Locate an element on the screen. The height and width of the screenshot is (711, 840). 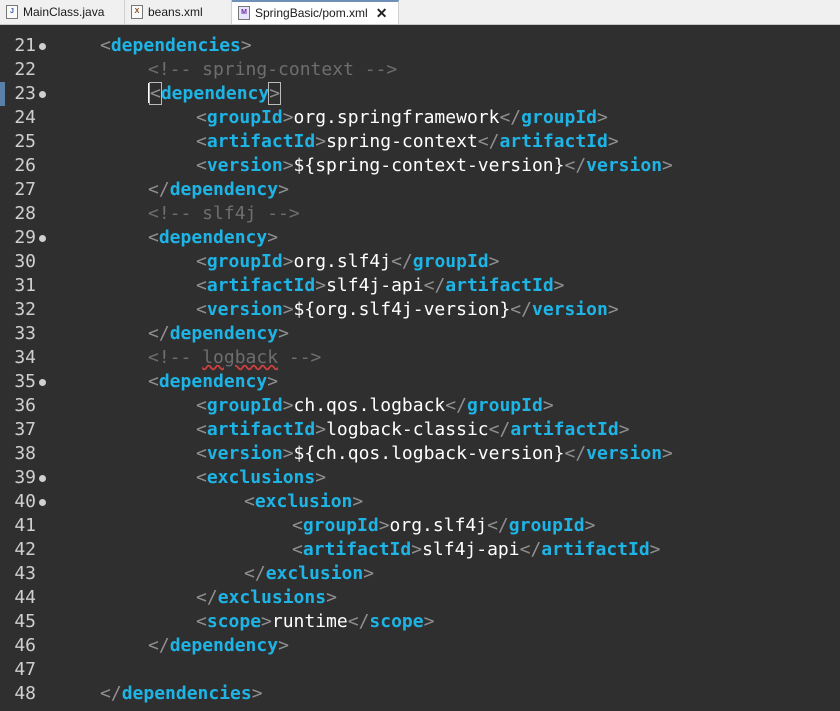
line-gutter: 32 is located at coordinates (23, 310).